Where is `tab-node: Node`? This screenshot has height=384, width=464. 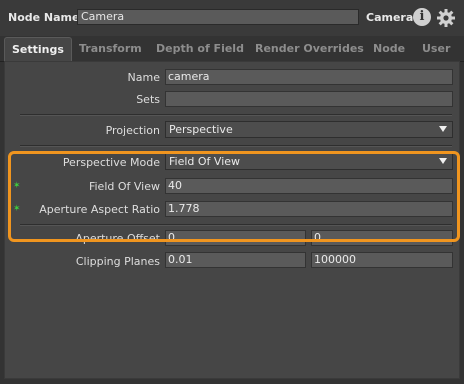 tab-node: Node is located at coordinates (389, 48).